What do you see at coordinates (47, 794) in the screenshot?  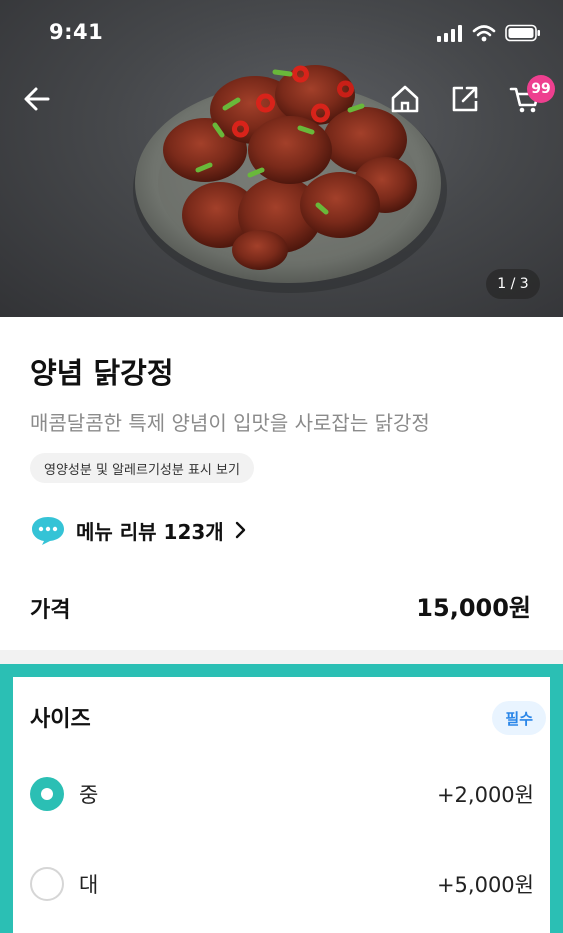 I see `radio-selected` at bounding box center [47, 794].